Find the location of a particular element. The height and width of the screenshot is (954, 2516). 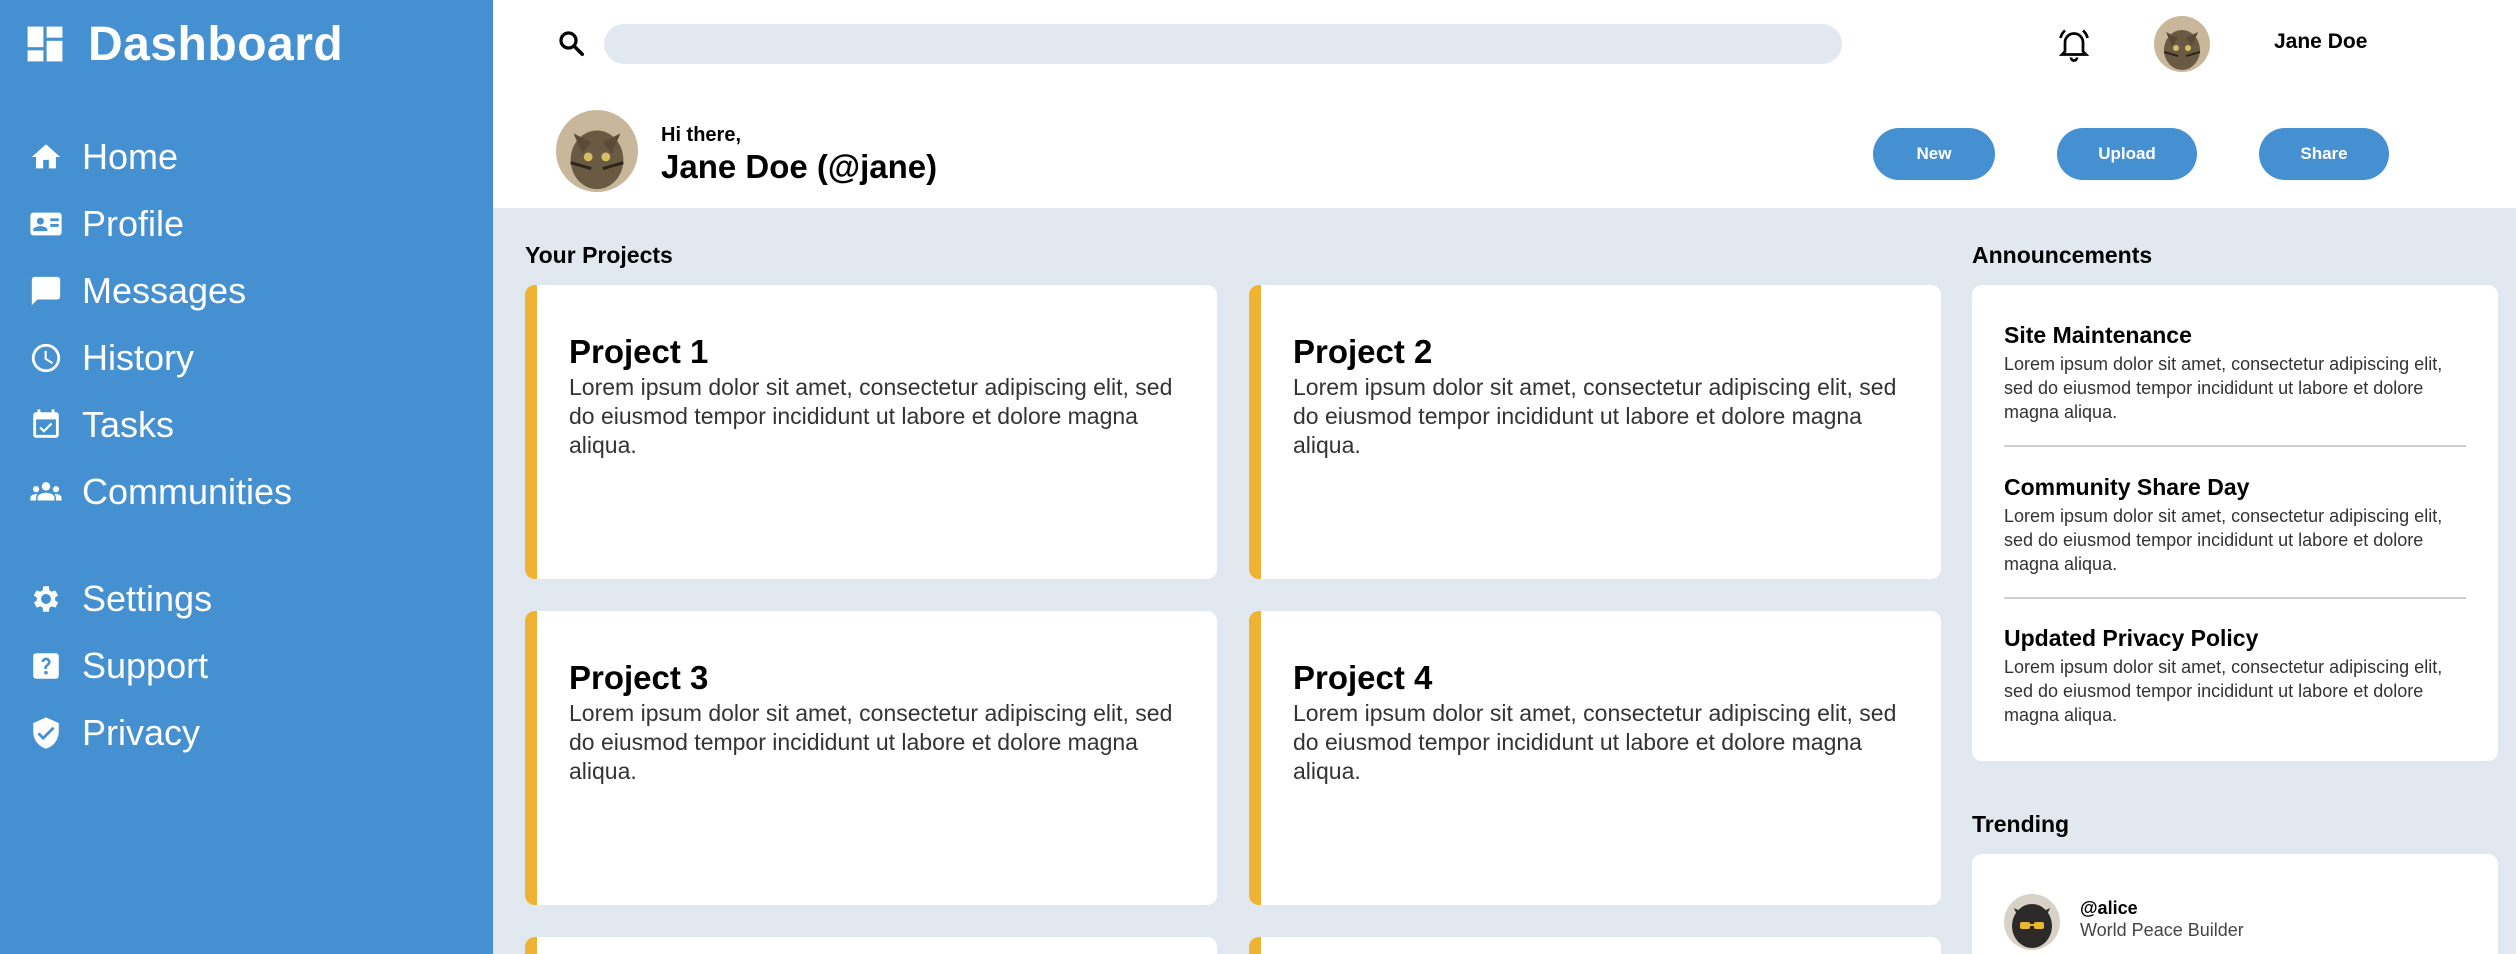

new-button: New is located at coordinates (1934, 154).